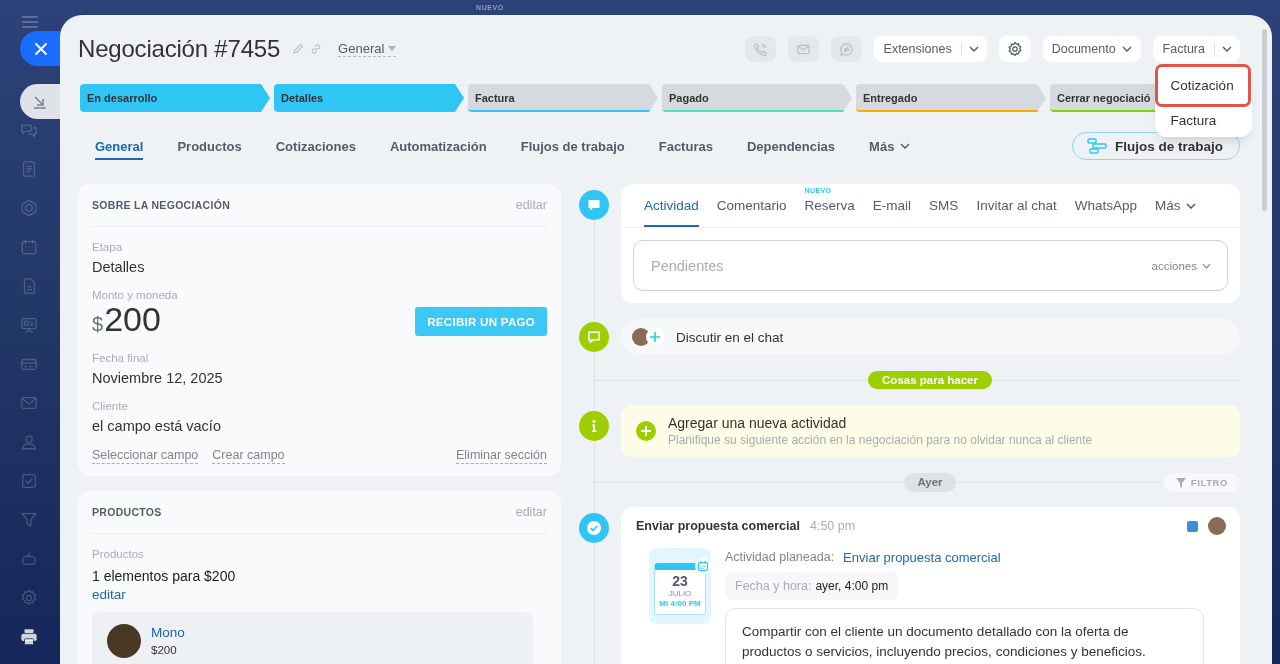 The height and width of the screenshot is (664, 1280). What do you see at coordinates (791, 146) in the screenshot?
I see `tab: Dependencias` at bounding box center [791, 146].